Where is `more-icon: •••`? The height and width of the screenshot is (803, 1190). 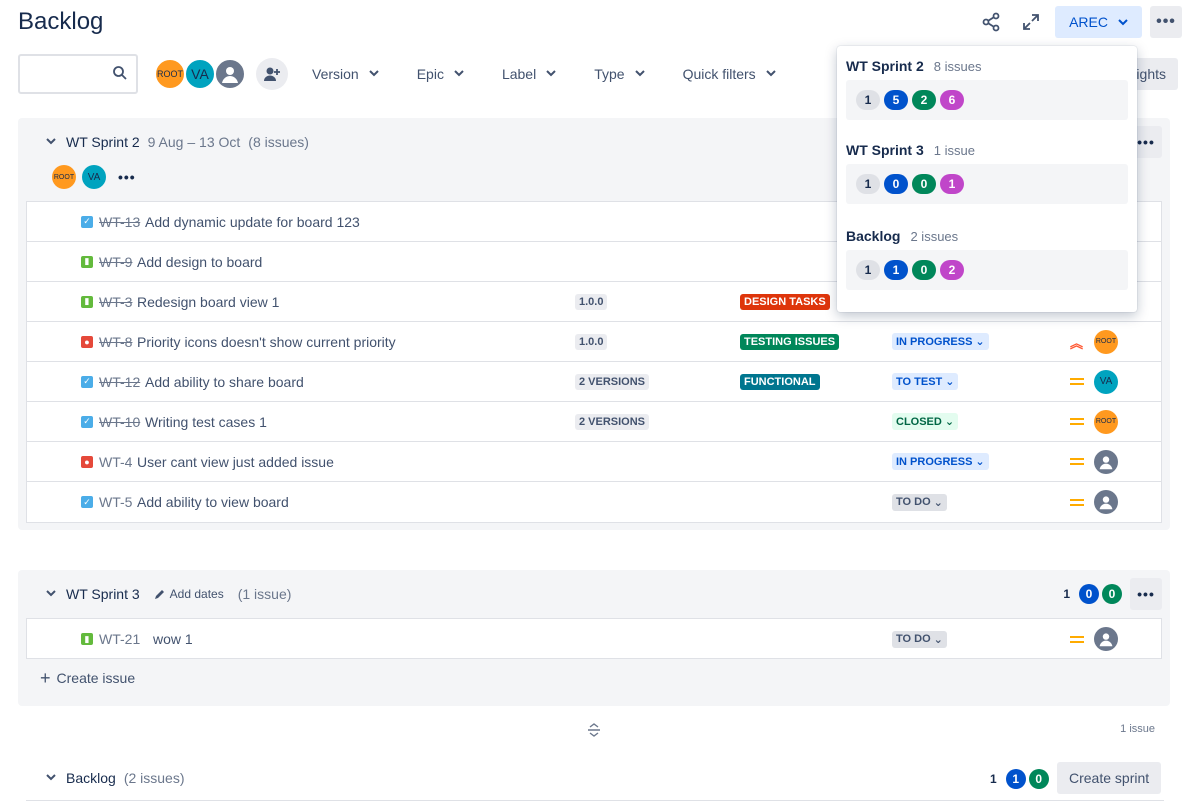
more-icon: ••• is located at coordinates (127, 177).